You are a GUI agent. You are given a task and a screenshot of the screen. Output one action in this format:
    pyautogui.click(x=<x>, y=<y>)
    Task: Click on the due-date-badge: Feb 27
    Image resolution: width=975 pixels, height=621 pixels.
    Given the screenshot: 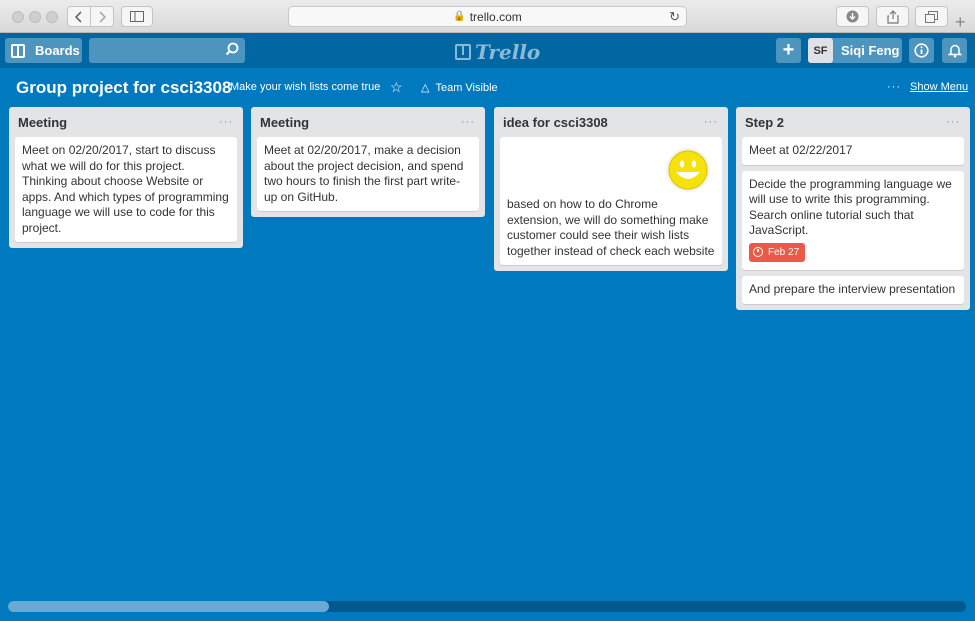 What is the action you would take?
    pyautogui.click(x=777, y=252)
    